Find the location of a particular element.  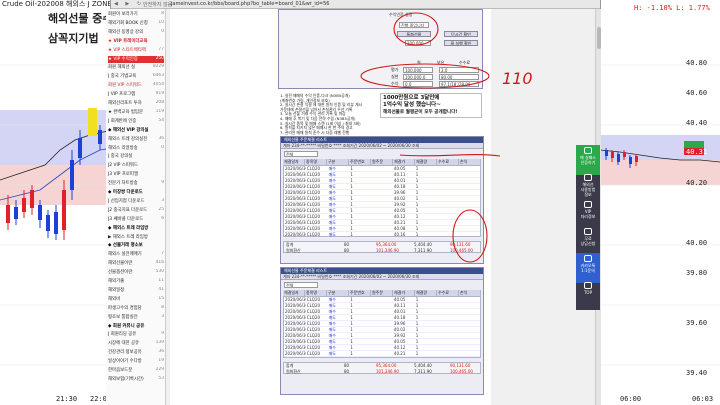

nav-buttons: ◀ ▶ ↻ is located at coordinates (129, 4).